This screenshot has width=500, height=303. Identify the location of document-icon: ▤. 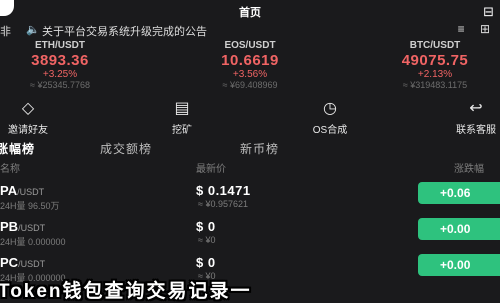
(182, 108).